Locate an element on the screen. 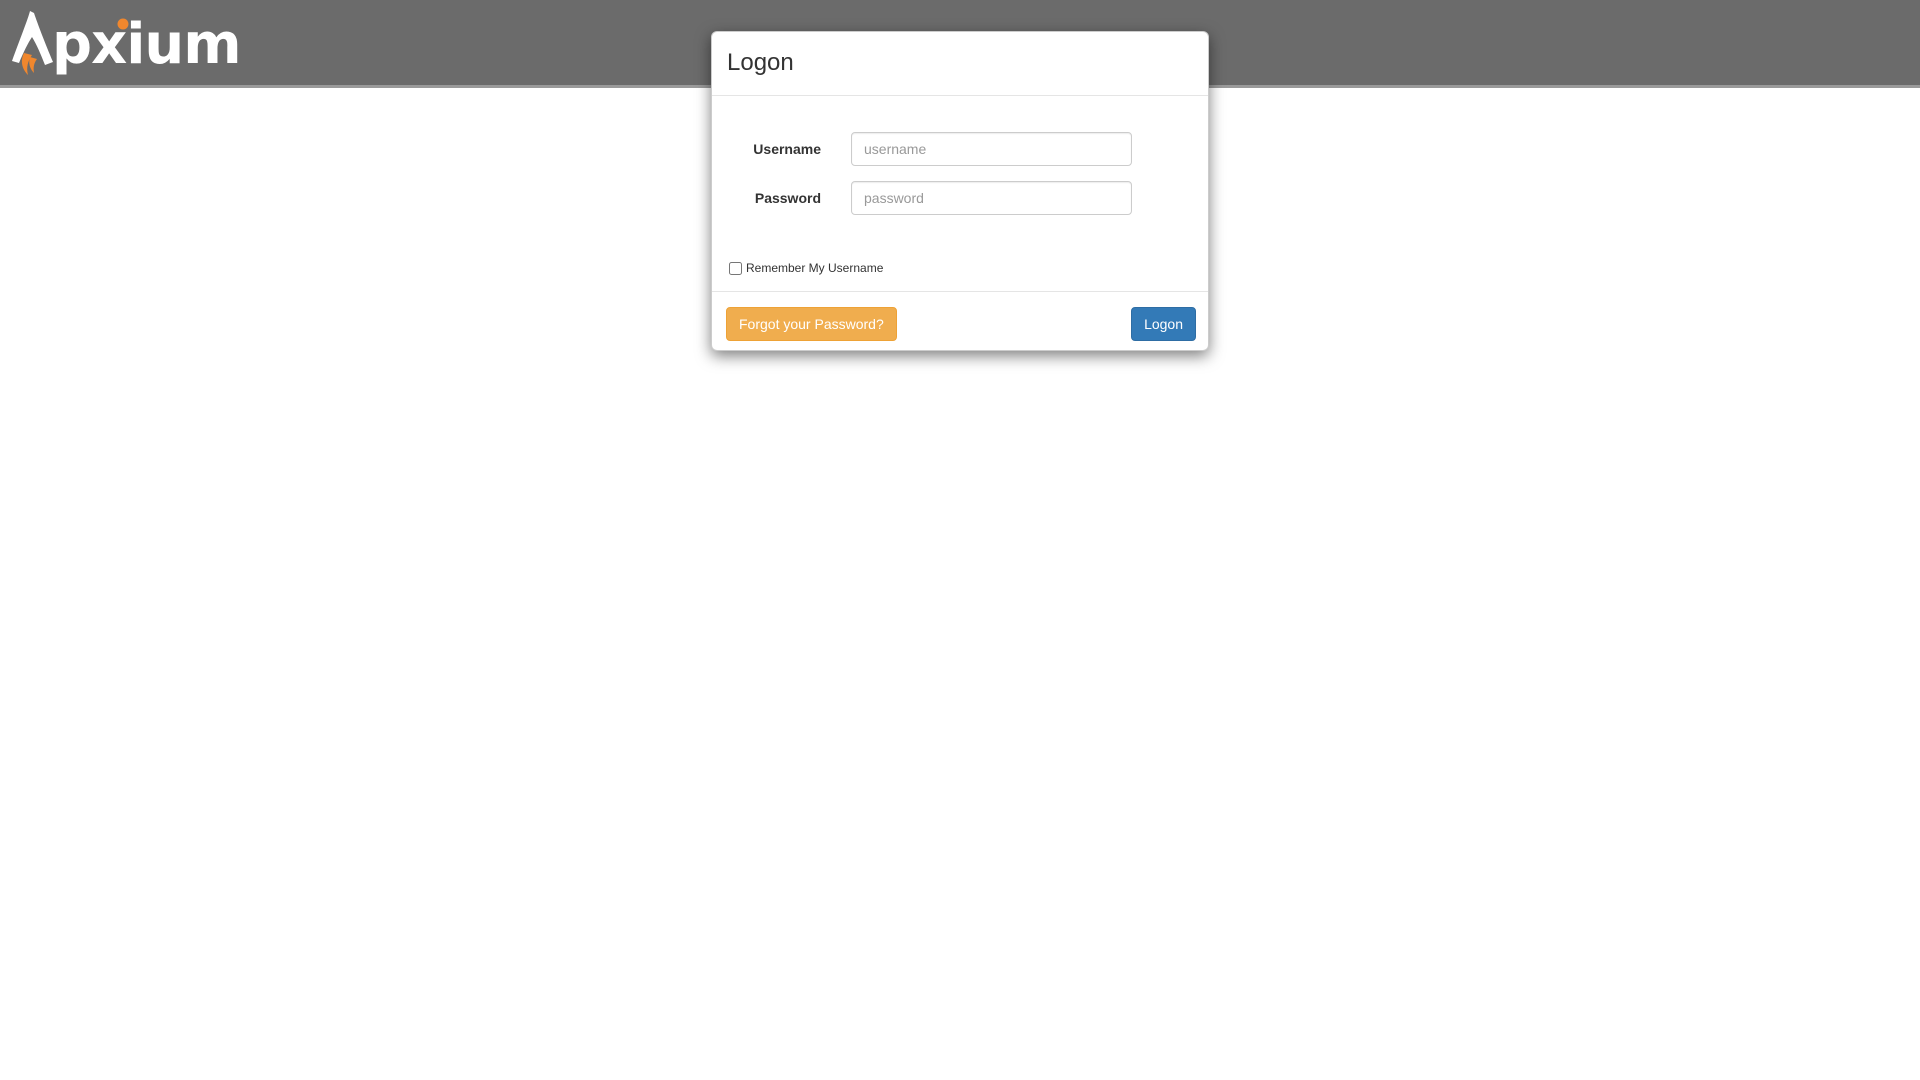 The width and height of the screenshot is (1920, 1080). forgot-password-button: Forgot your Password? is located at coordinates (811, 324).